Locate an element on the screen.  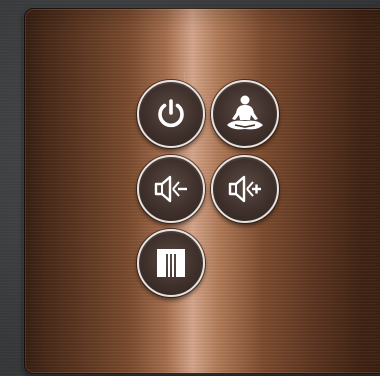
volume-down-icon is located at coordinates (171, 189).